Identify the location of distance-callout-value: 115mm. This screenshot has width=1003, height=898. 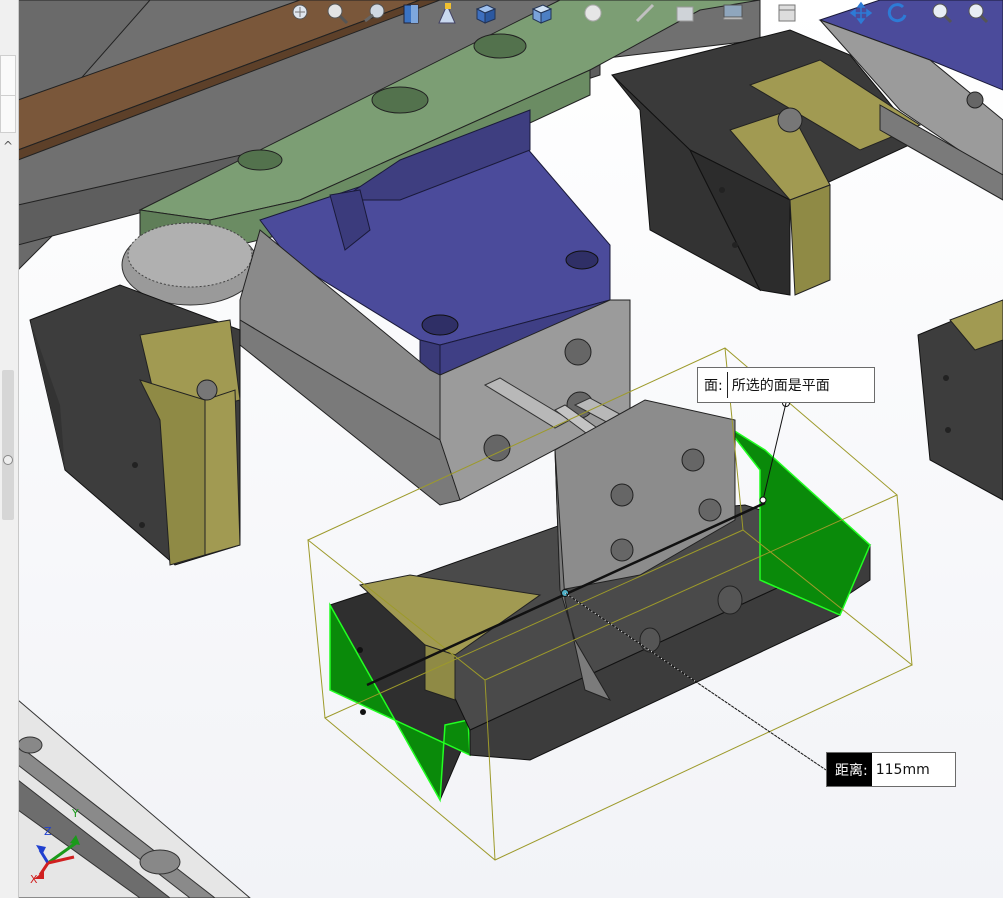
(902, 769).